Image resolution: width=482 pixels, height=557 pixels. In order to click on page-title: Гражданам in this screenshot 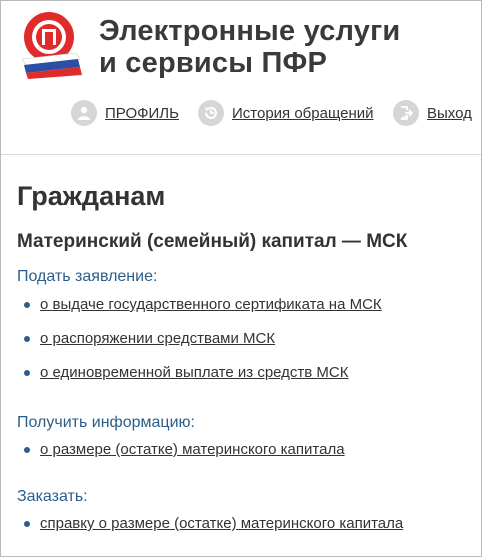, I will do `click(91, 196)`.